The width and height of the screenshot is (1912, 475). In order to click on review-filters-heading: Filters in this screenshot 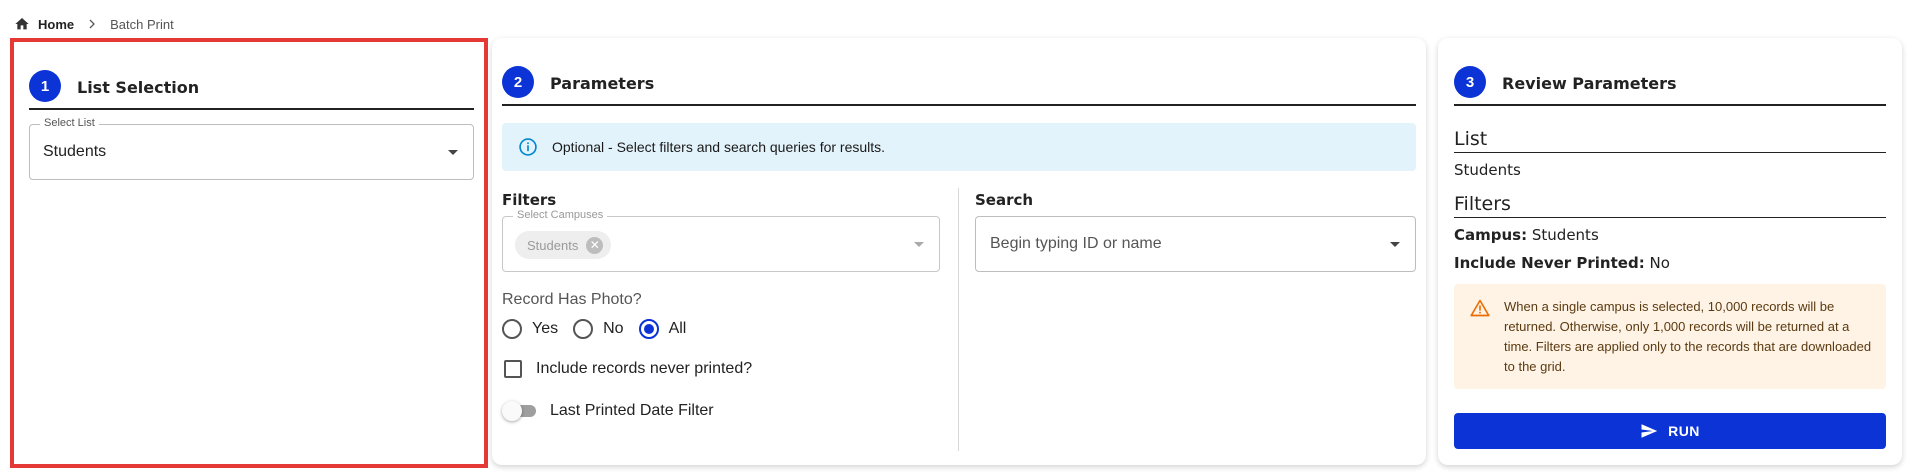, I will do `click(1670, 205)`.